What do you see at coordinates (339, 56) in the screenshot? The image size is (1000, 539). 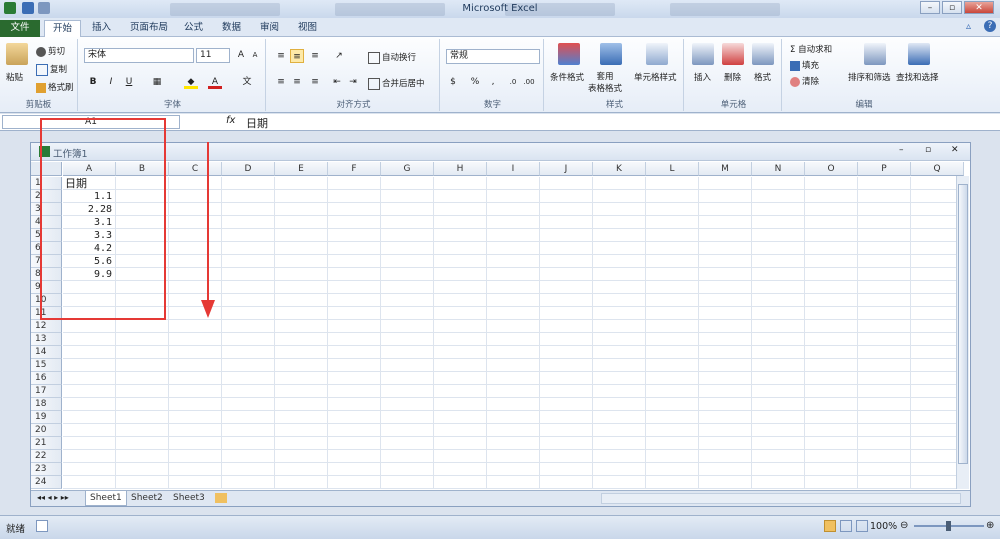 I see `orientation-button: ↗` at bounding box center [339, 56].